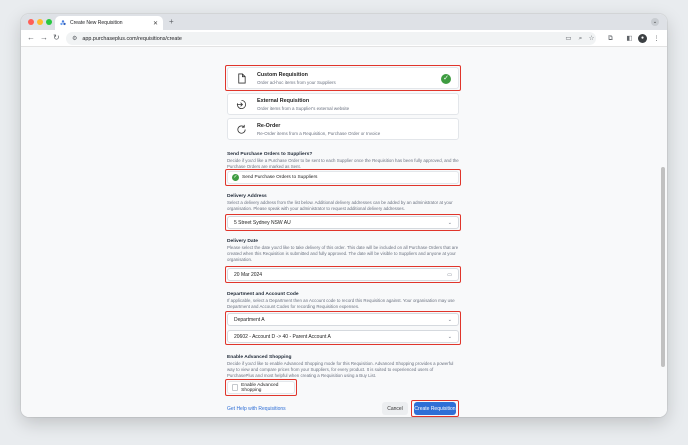 This screenshot has width=688, height=445. What do you see at coordinates (435, 408) in the screenshot?
I see `highlight-create-button` at bounding box center [435, 408].